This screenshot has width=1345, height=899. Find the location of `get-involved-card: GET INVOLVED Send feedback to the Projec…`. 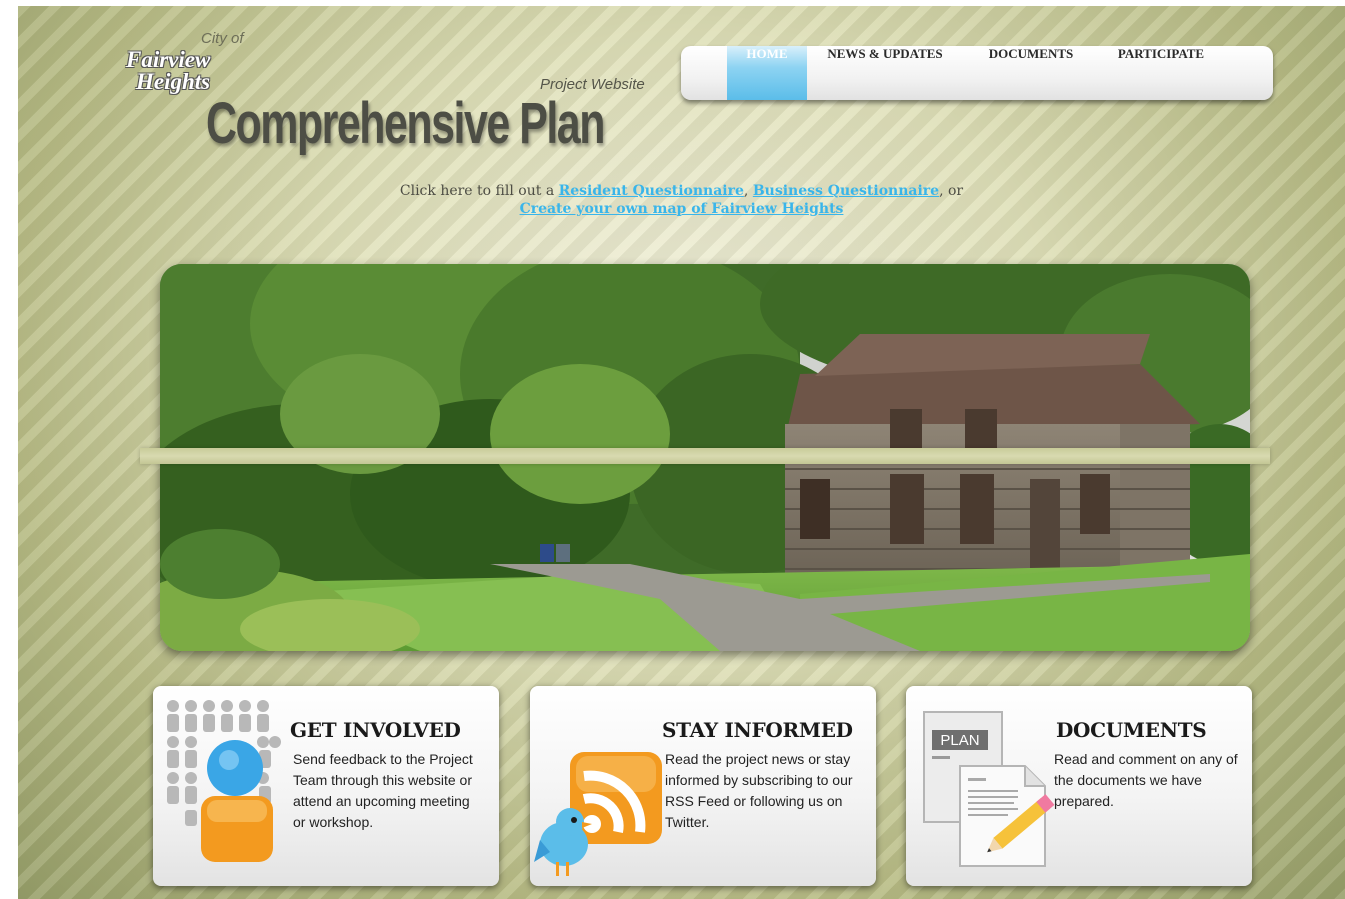

get-involved-card: GET INVOLVED Send feedback to the Projec… is located at coordinates (326, 786).